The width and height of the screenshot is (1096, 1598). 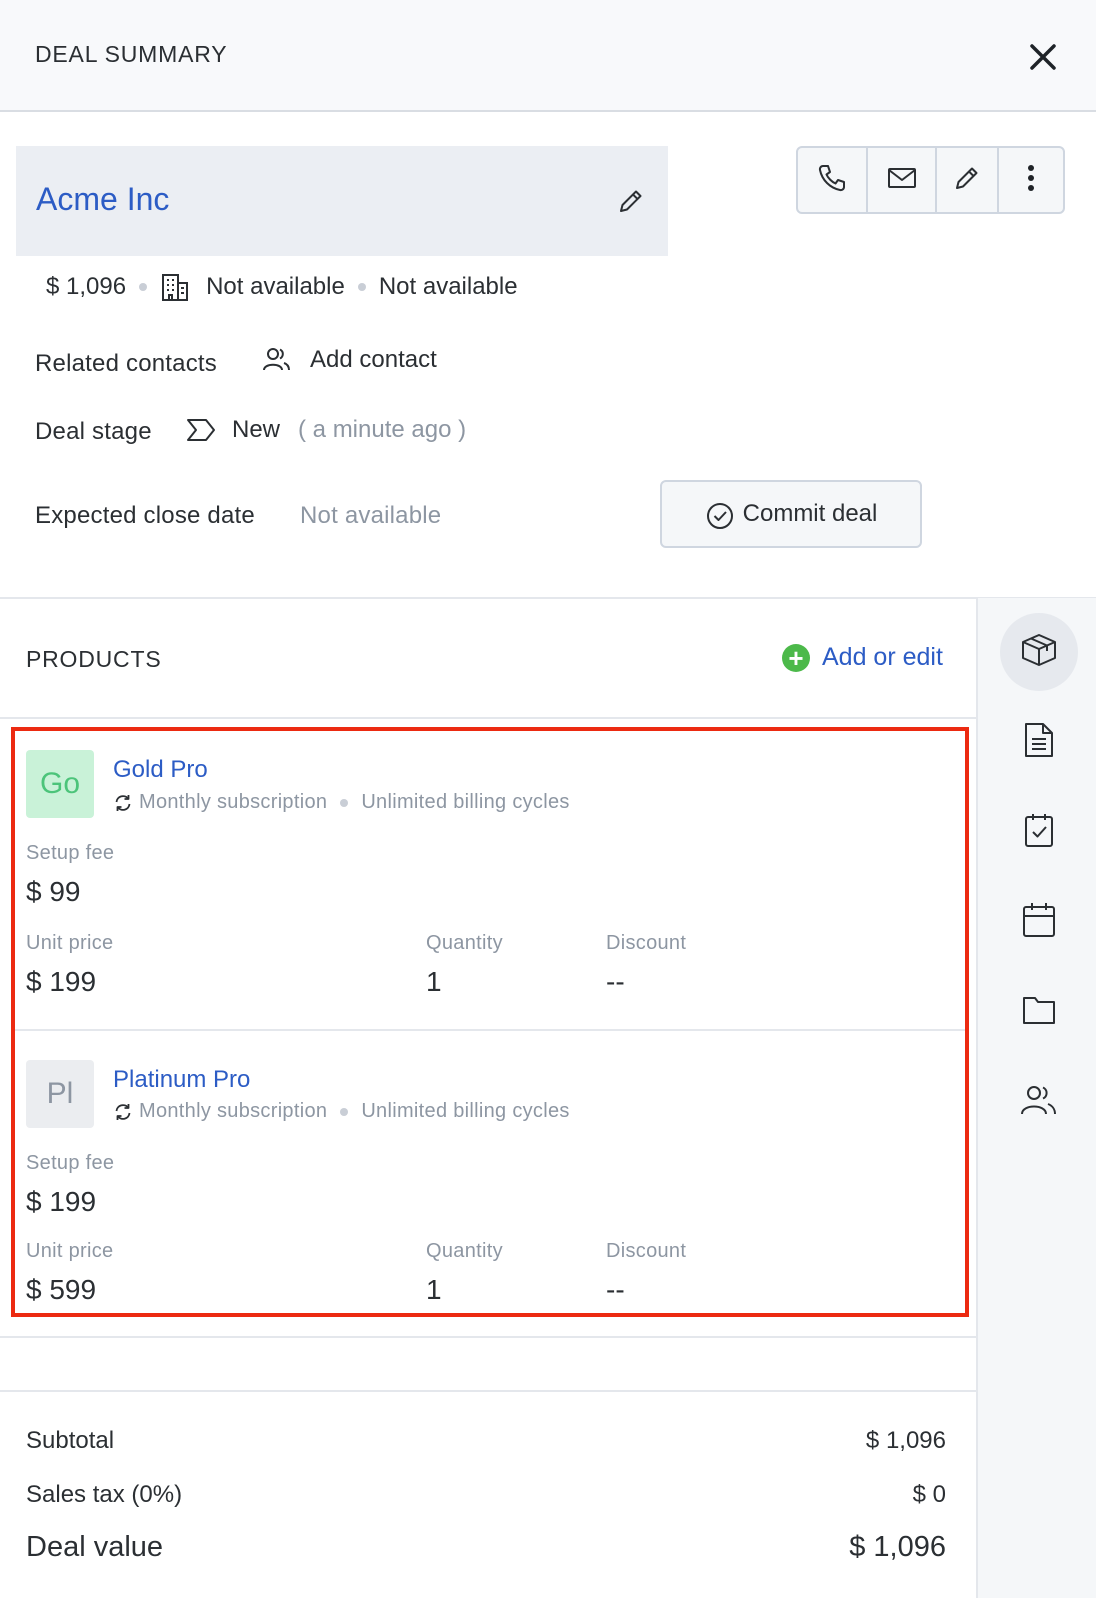 I want to click on deal-stage-time: ( a minute ago ), so click(x=382, y=429).